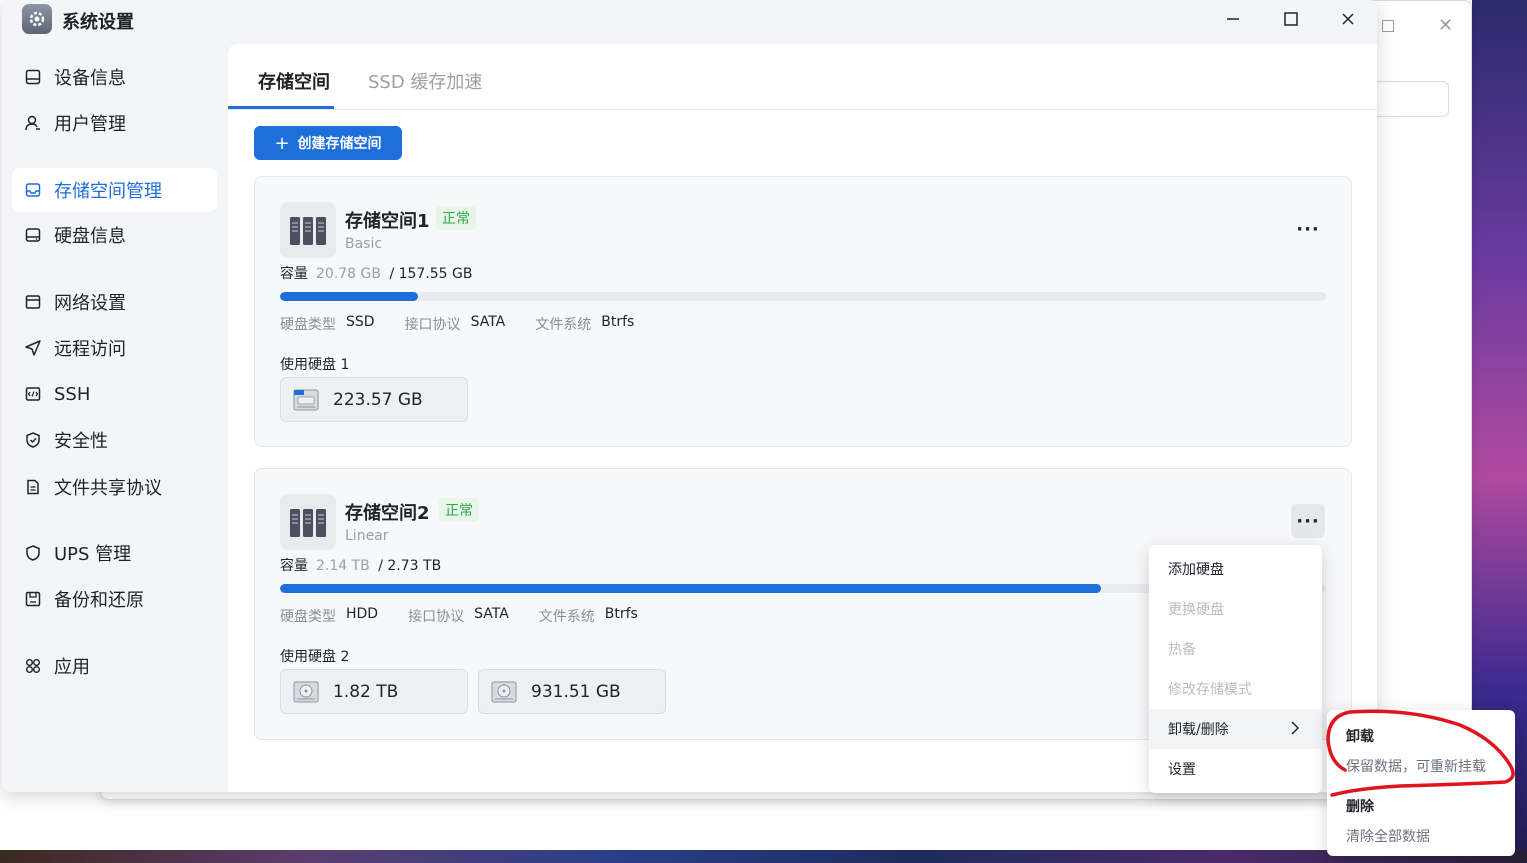 The image size is (1527, 863). I want to click on sidebar-item-ups: UPS 管理, so click(114, 553).